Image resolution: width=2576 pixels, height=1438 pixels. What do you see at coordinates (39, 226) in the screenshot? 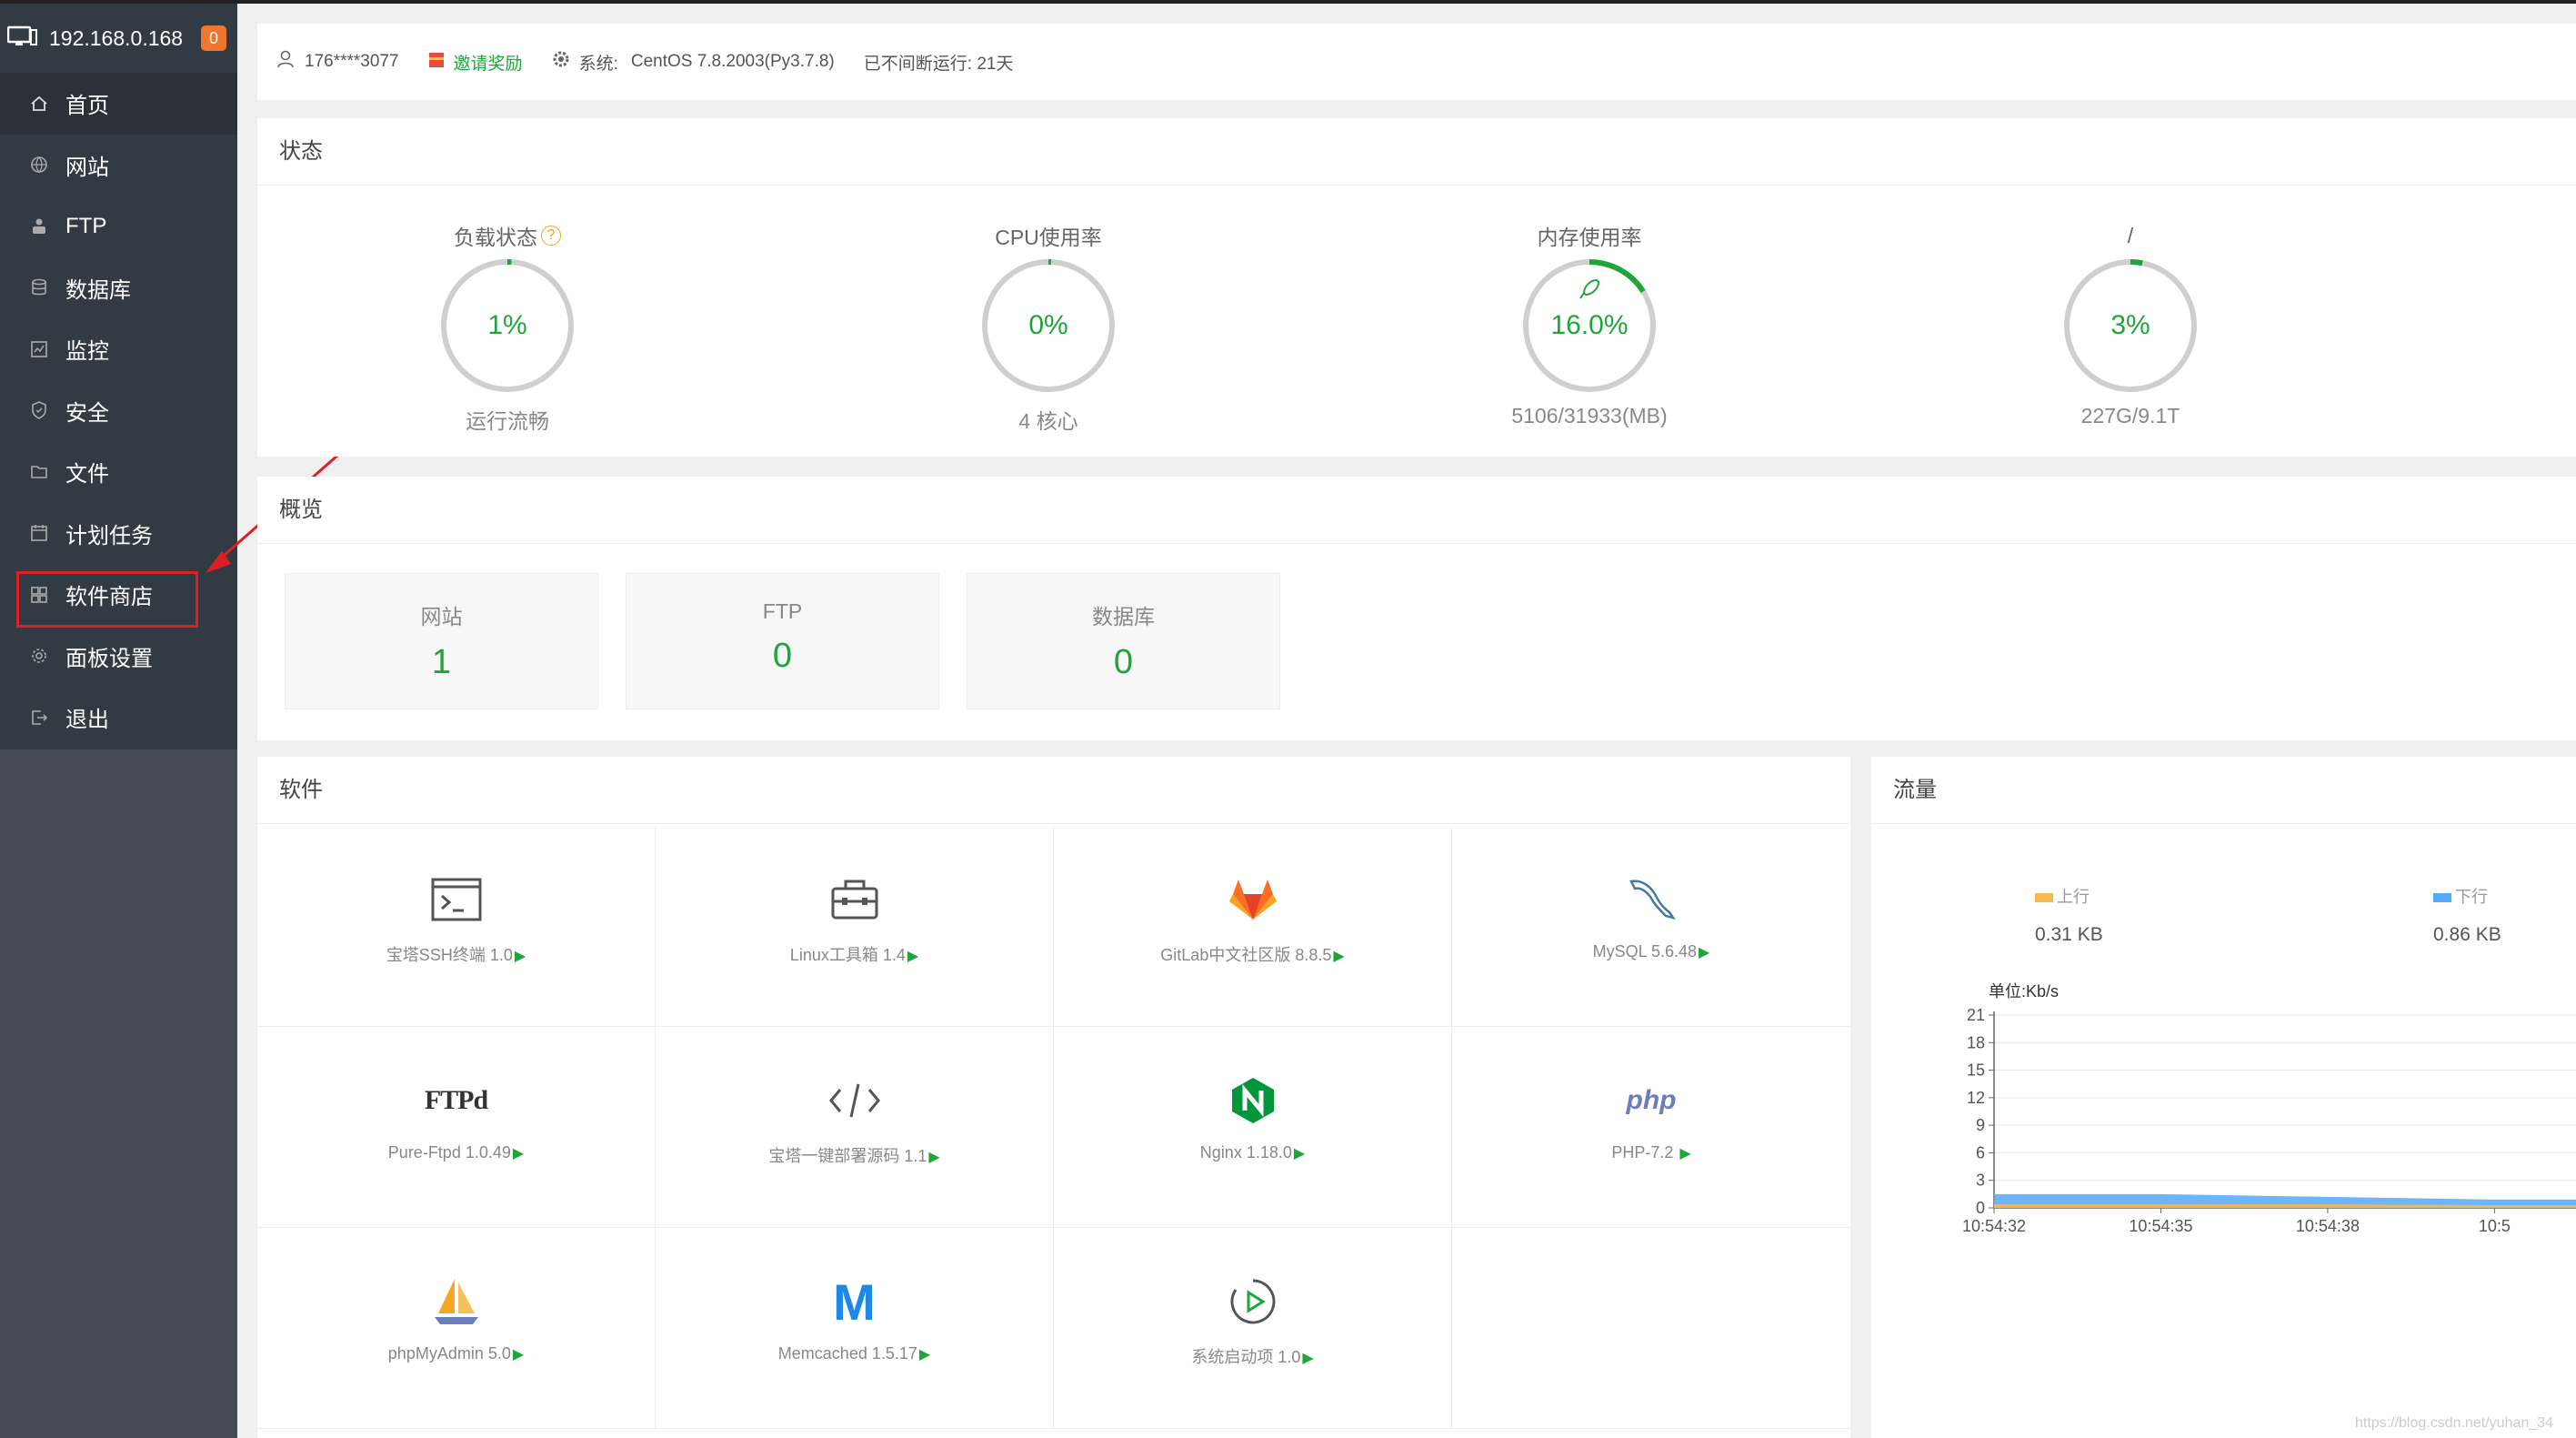
I see `ftp-icon` at bounding box center [39, 226].